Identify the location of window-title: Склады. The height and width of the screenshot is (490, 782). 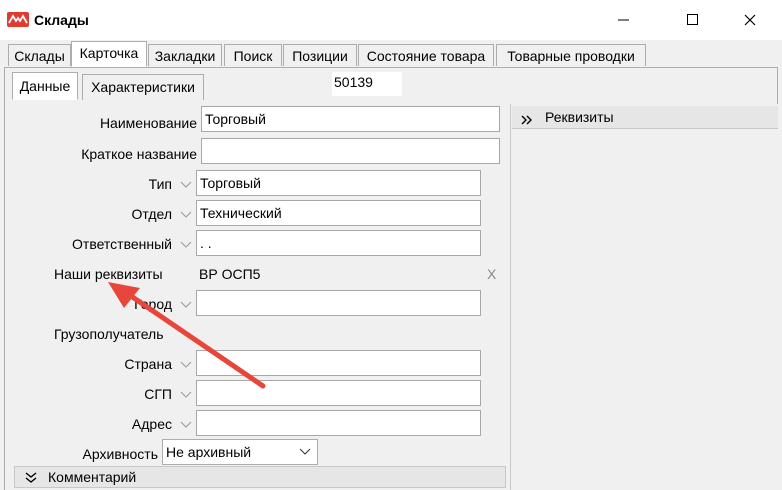
(61, 20).